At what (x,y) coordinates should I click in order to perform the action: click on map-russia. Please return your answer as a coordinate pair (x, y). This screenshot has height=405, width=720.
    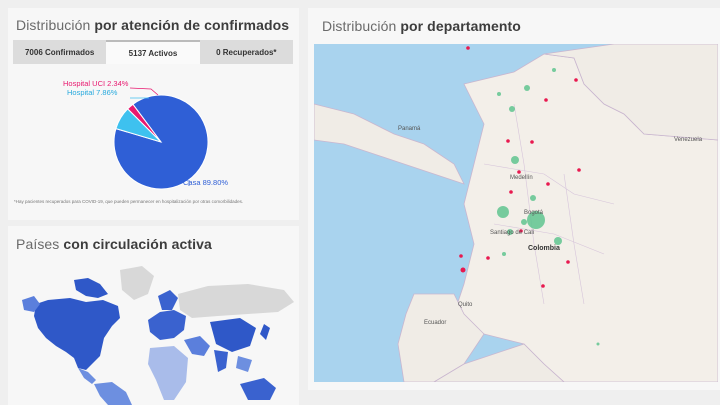
    Looking at the image, I should click on (236, 301).